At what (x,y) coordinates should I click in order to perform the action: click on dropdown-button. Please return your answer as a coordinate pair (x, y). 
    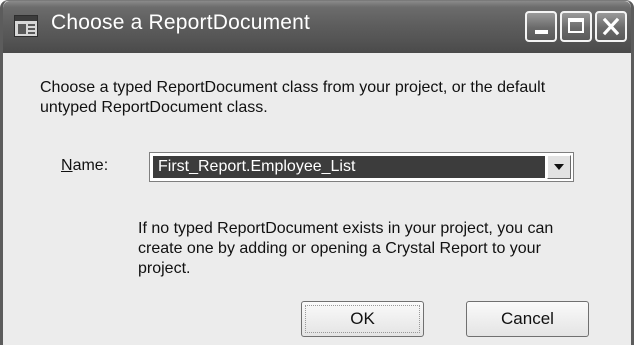
    Looking at the image, I should click on (559, 167).